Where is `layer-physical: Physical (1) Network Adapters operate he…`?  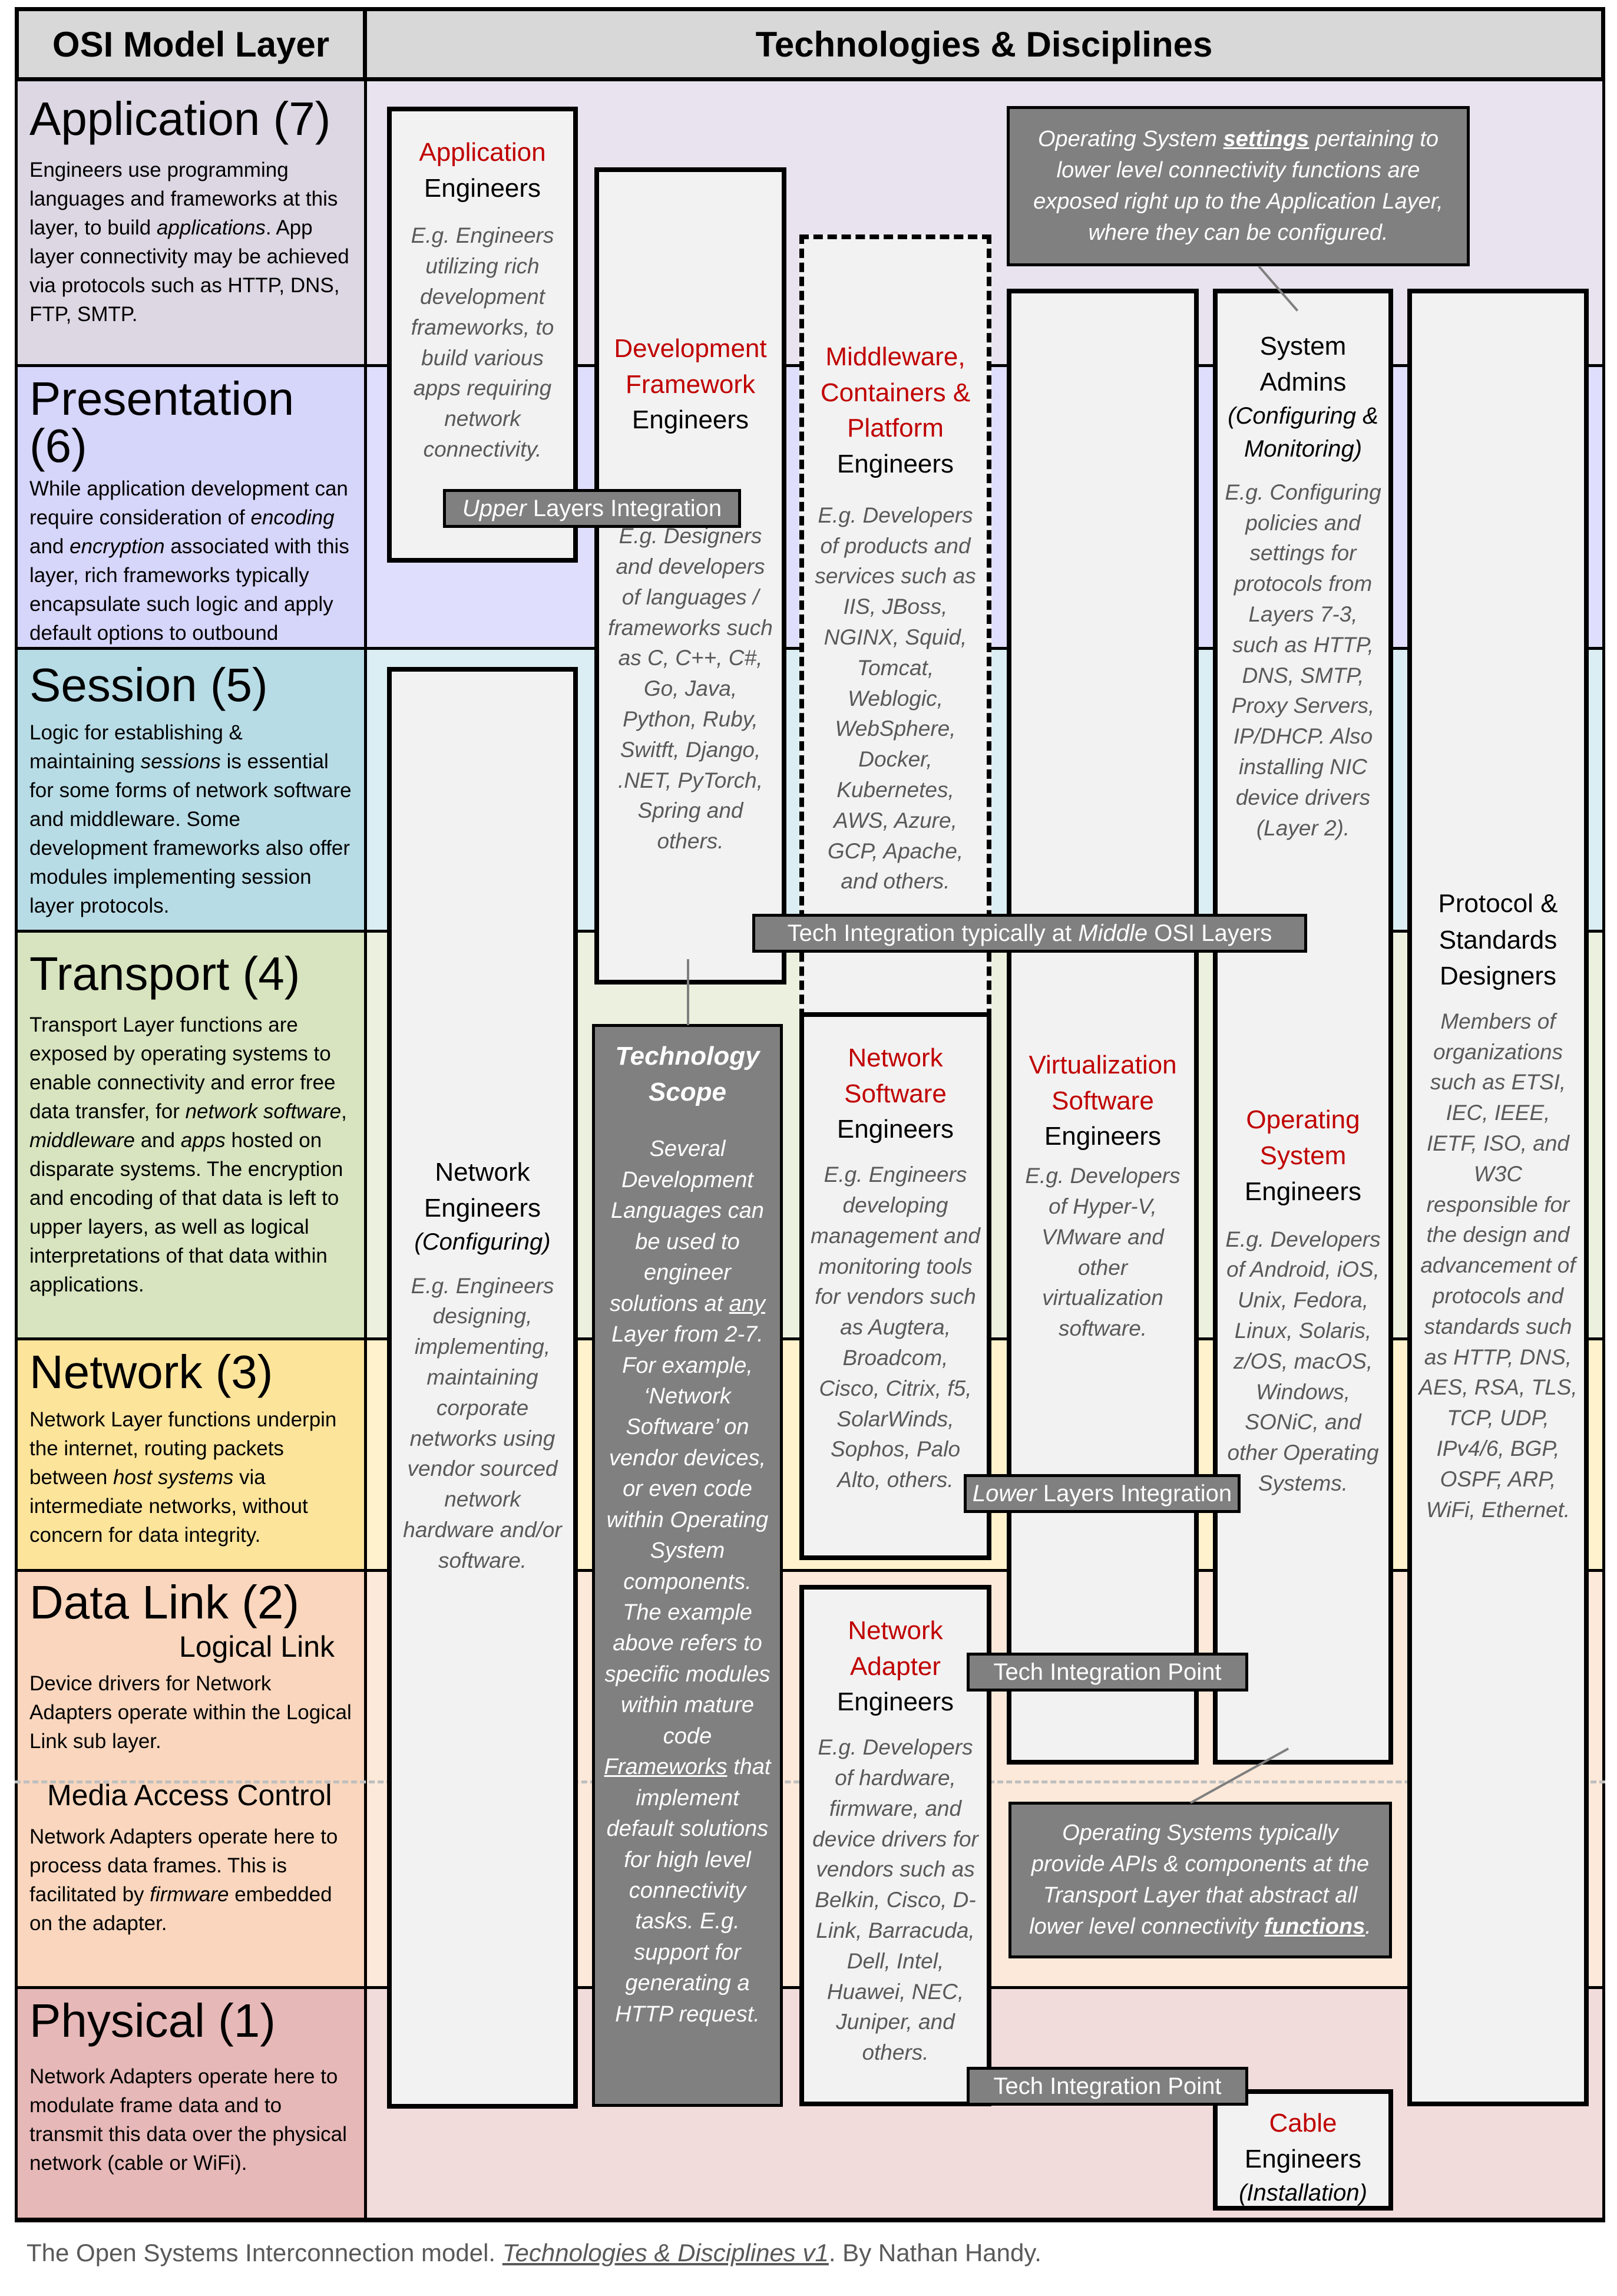
layer-physical: Physical (1) Network Adapters operate he… is located at coordinates (191, 2104).